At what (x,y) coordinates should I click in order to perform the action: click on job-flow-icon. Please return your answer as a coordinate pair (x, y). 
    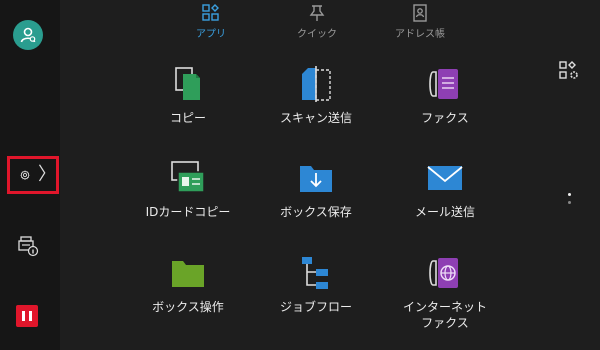
    Looking at the image, I should click on (315, 273).